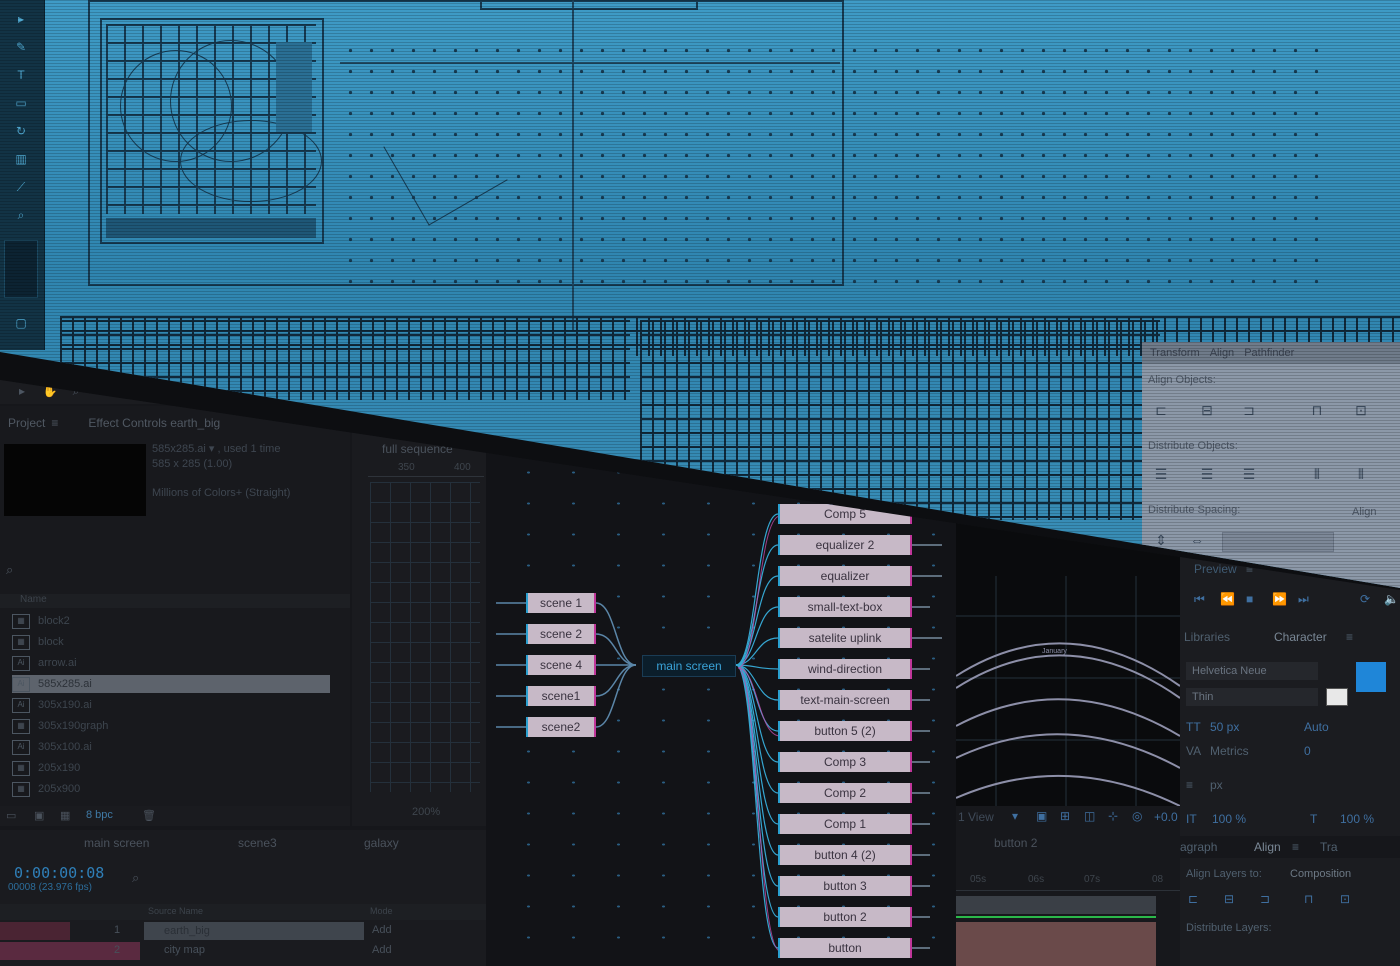 The width and height of the screenshot is (1400, 966). Describe the element at coordinates (1391, 599) in the screenshot. I see `audio-icon: 🔈` at that location.